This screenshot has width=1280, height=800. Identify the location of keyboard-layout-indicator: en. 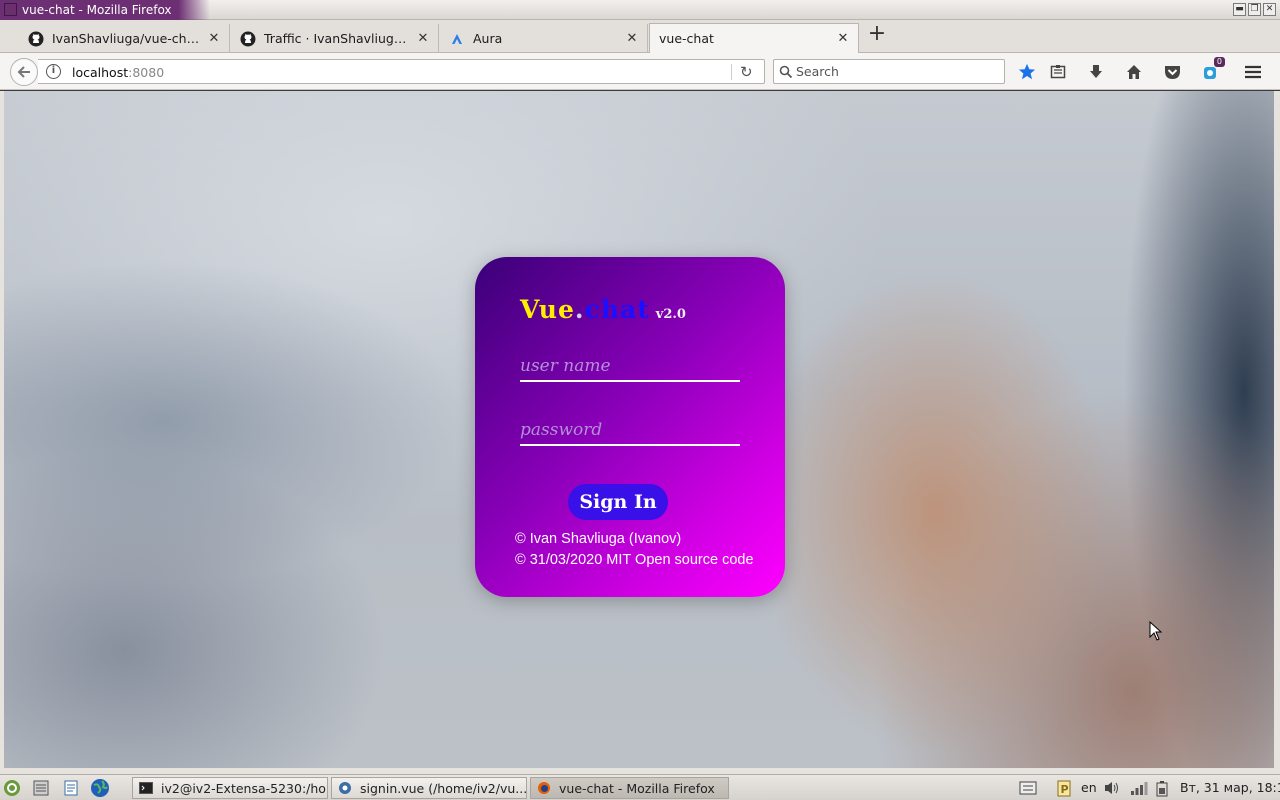
(1089, 787).